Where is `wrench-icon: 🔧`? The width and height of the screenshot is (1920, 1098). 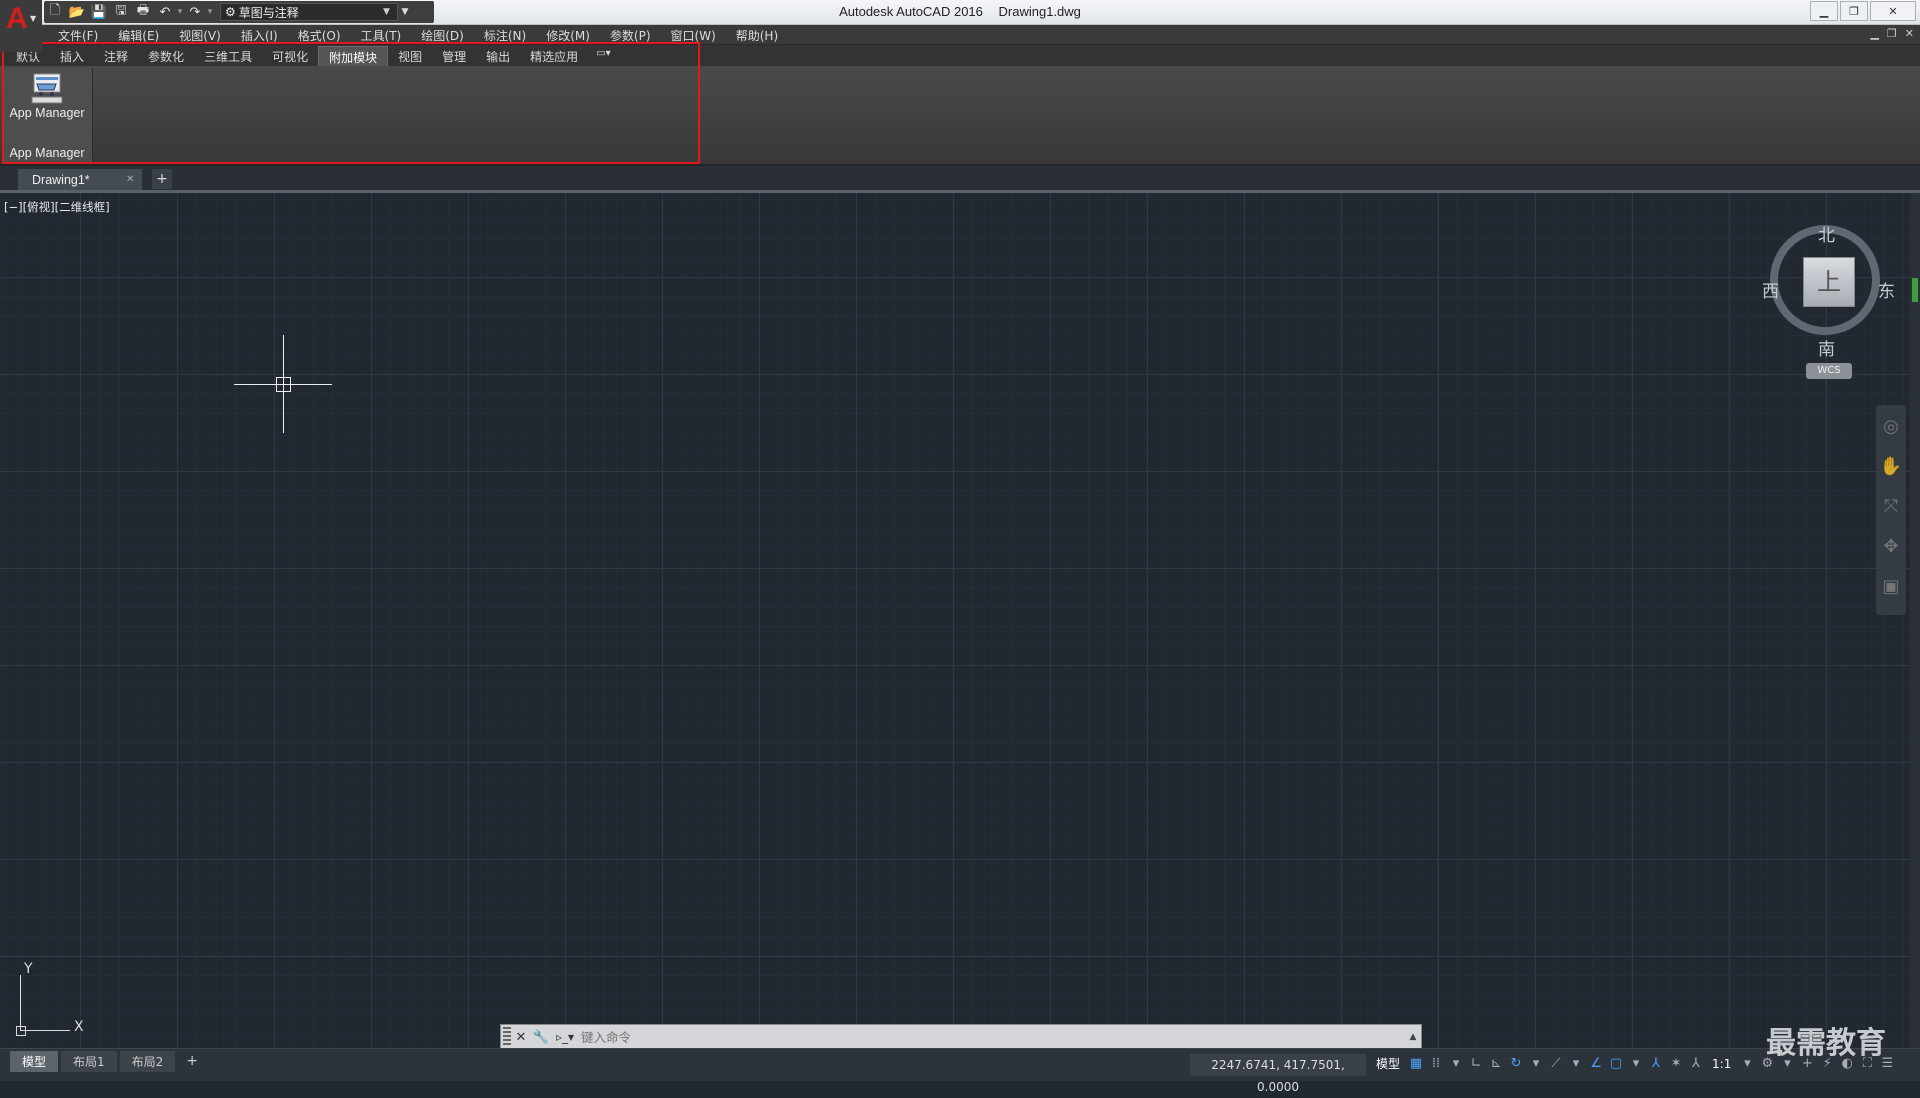
wrench-icon: 🔧 is located at coordinates (541, 1037).